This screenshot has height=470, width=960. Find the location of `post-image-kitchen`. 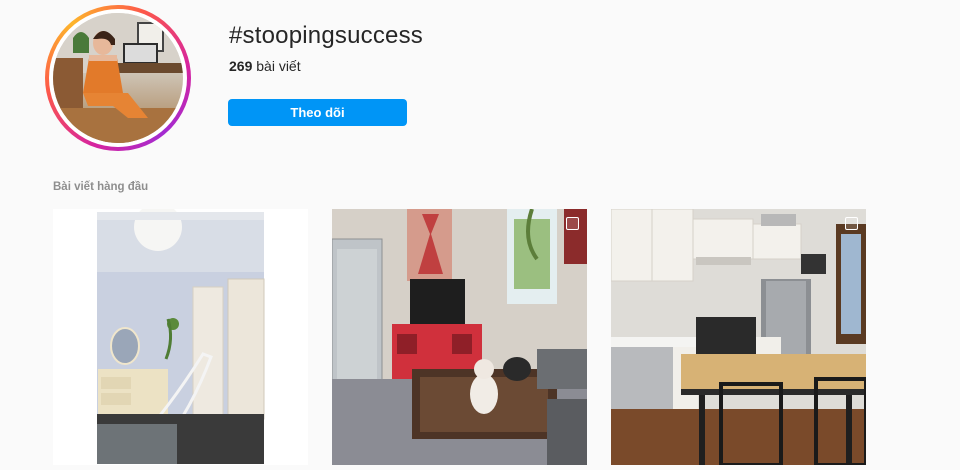

post-image-kitchen is located at coordinates (738, 337).